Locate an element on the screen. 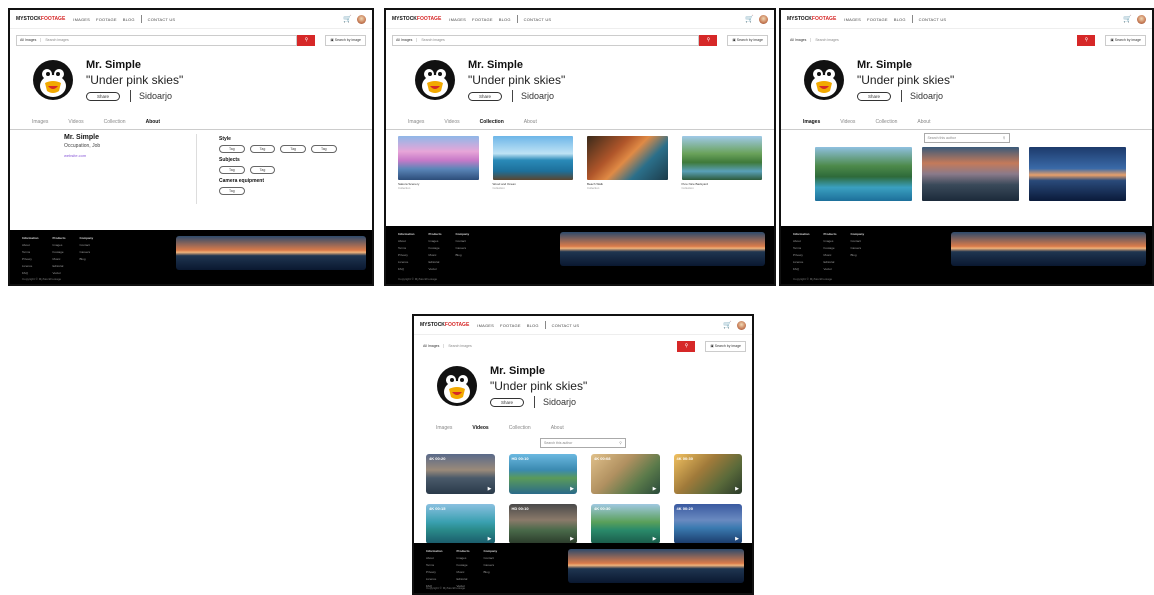 The image size is (1154, 595). video-card: 4K 00:15 ▶ is located at coordinates (460, 524).